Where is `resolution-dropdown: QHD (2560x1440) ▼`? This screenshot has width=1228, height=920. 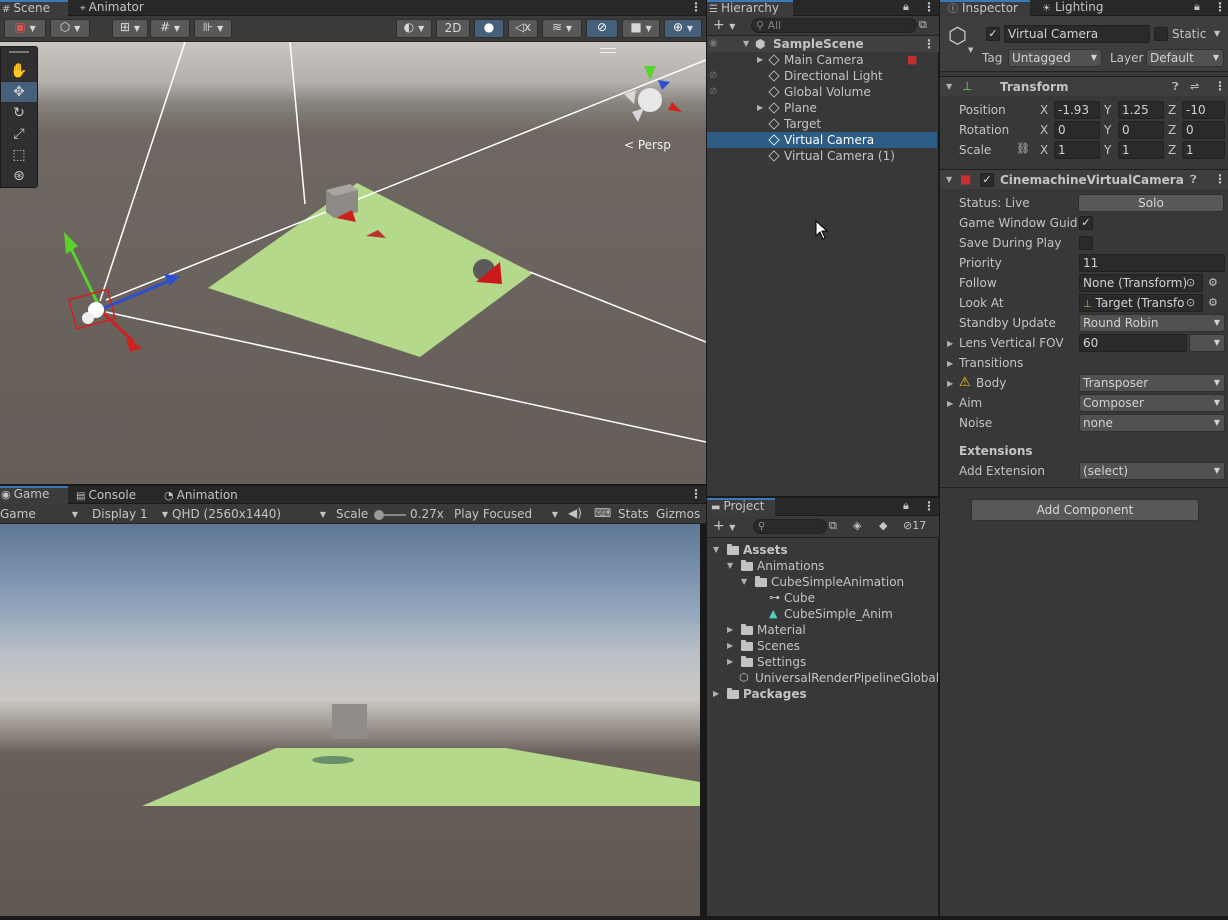 resolution-dropdown: QHD (2560x1440) ▼ is located at coordinates (250, 514).